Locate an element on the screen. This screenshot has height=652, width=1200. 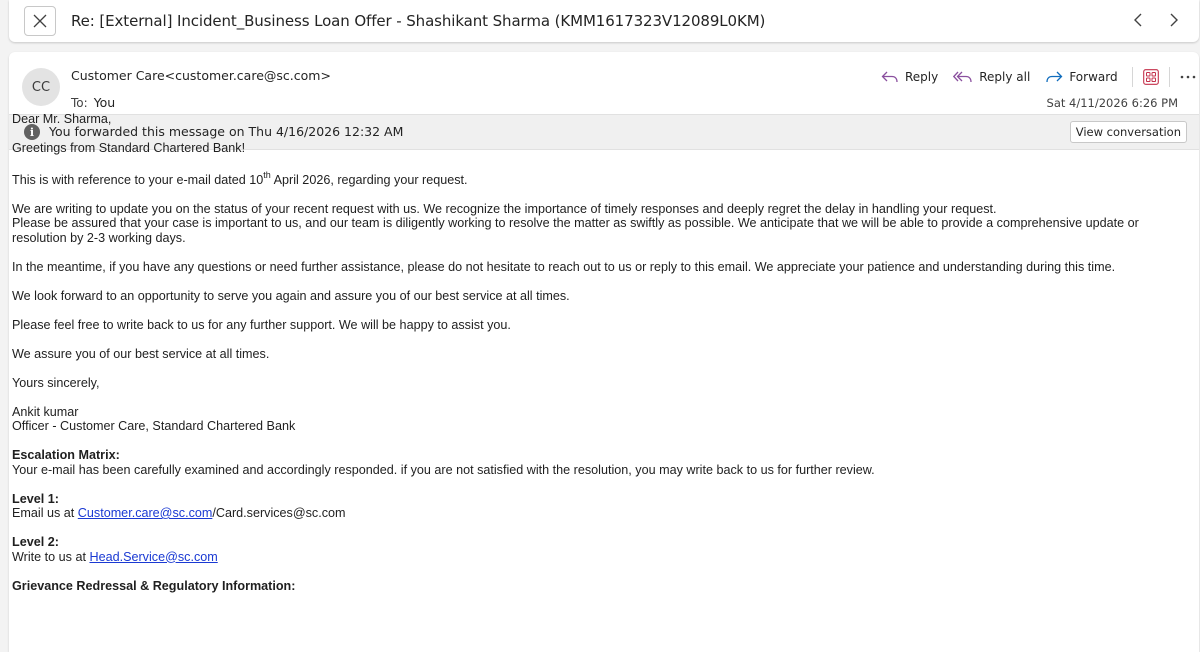
message-actions: Reply Reply all Forward is located at coordinates (1038, 77).